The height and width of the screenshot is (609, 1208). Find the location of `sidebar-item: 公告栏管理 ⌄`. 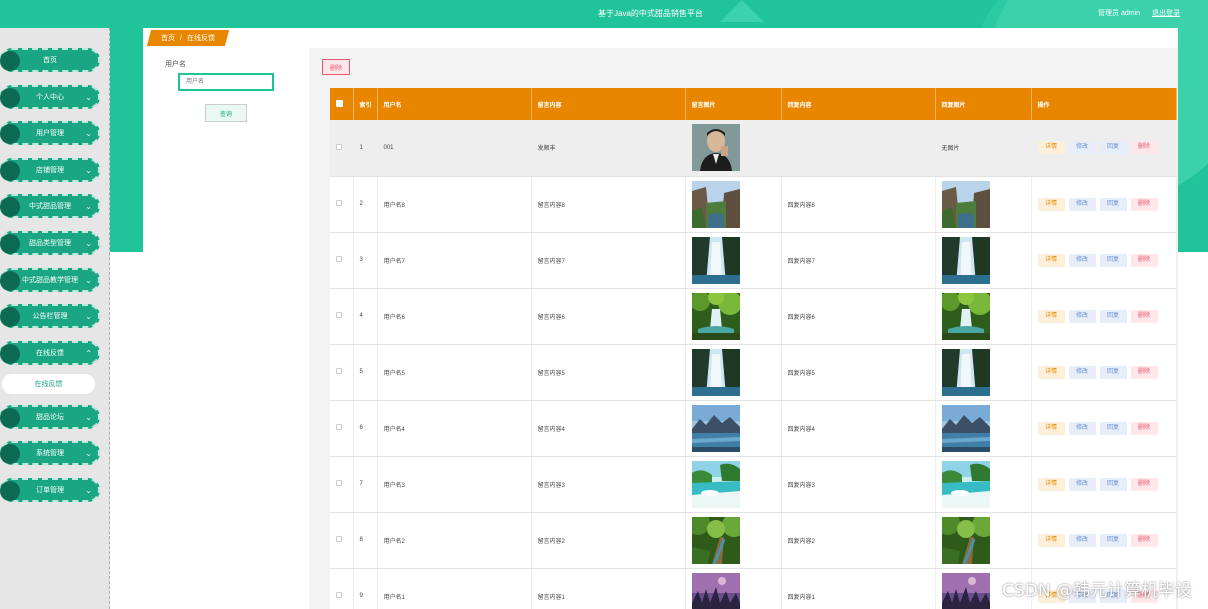

sidebar-item: 公告栏管理 ⌄ is located at coordinates (50, 316).